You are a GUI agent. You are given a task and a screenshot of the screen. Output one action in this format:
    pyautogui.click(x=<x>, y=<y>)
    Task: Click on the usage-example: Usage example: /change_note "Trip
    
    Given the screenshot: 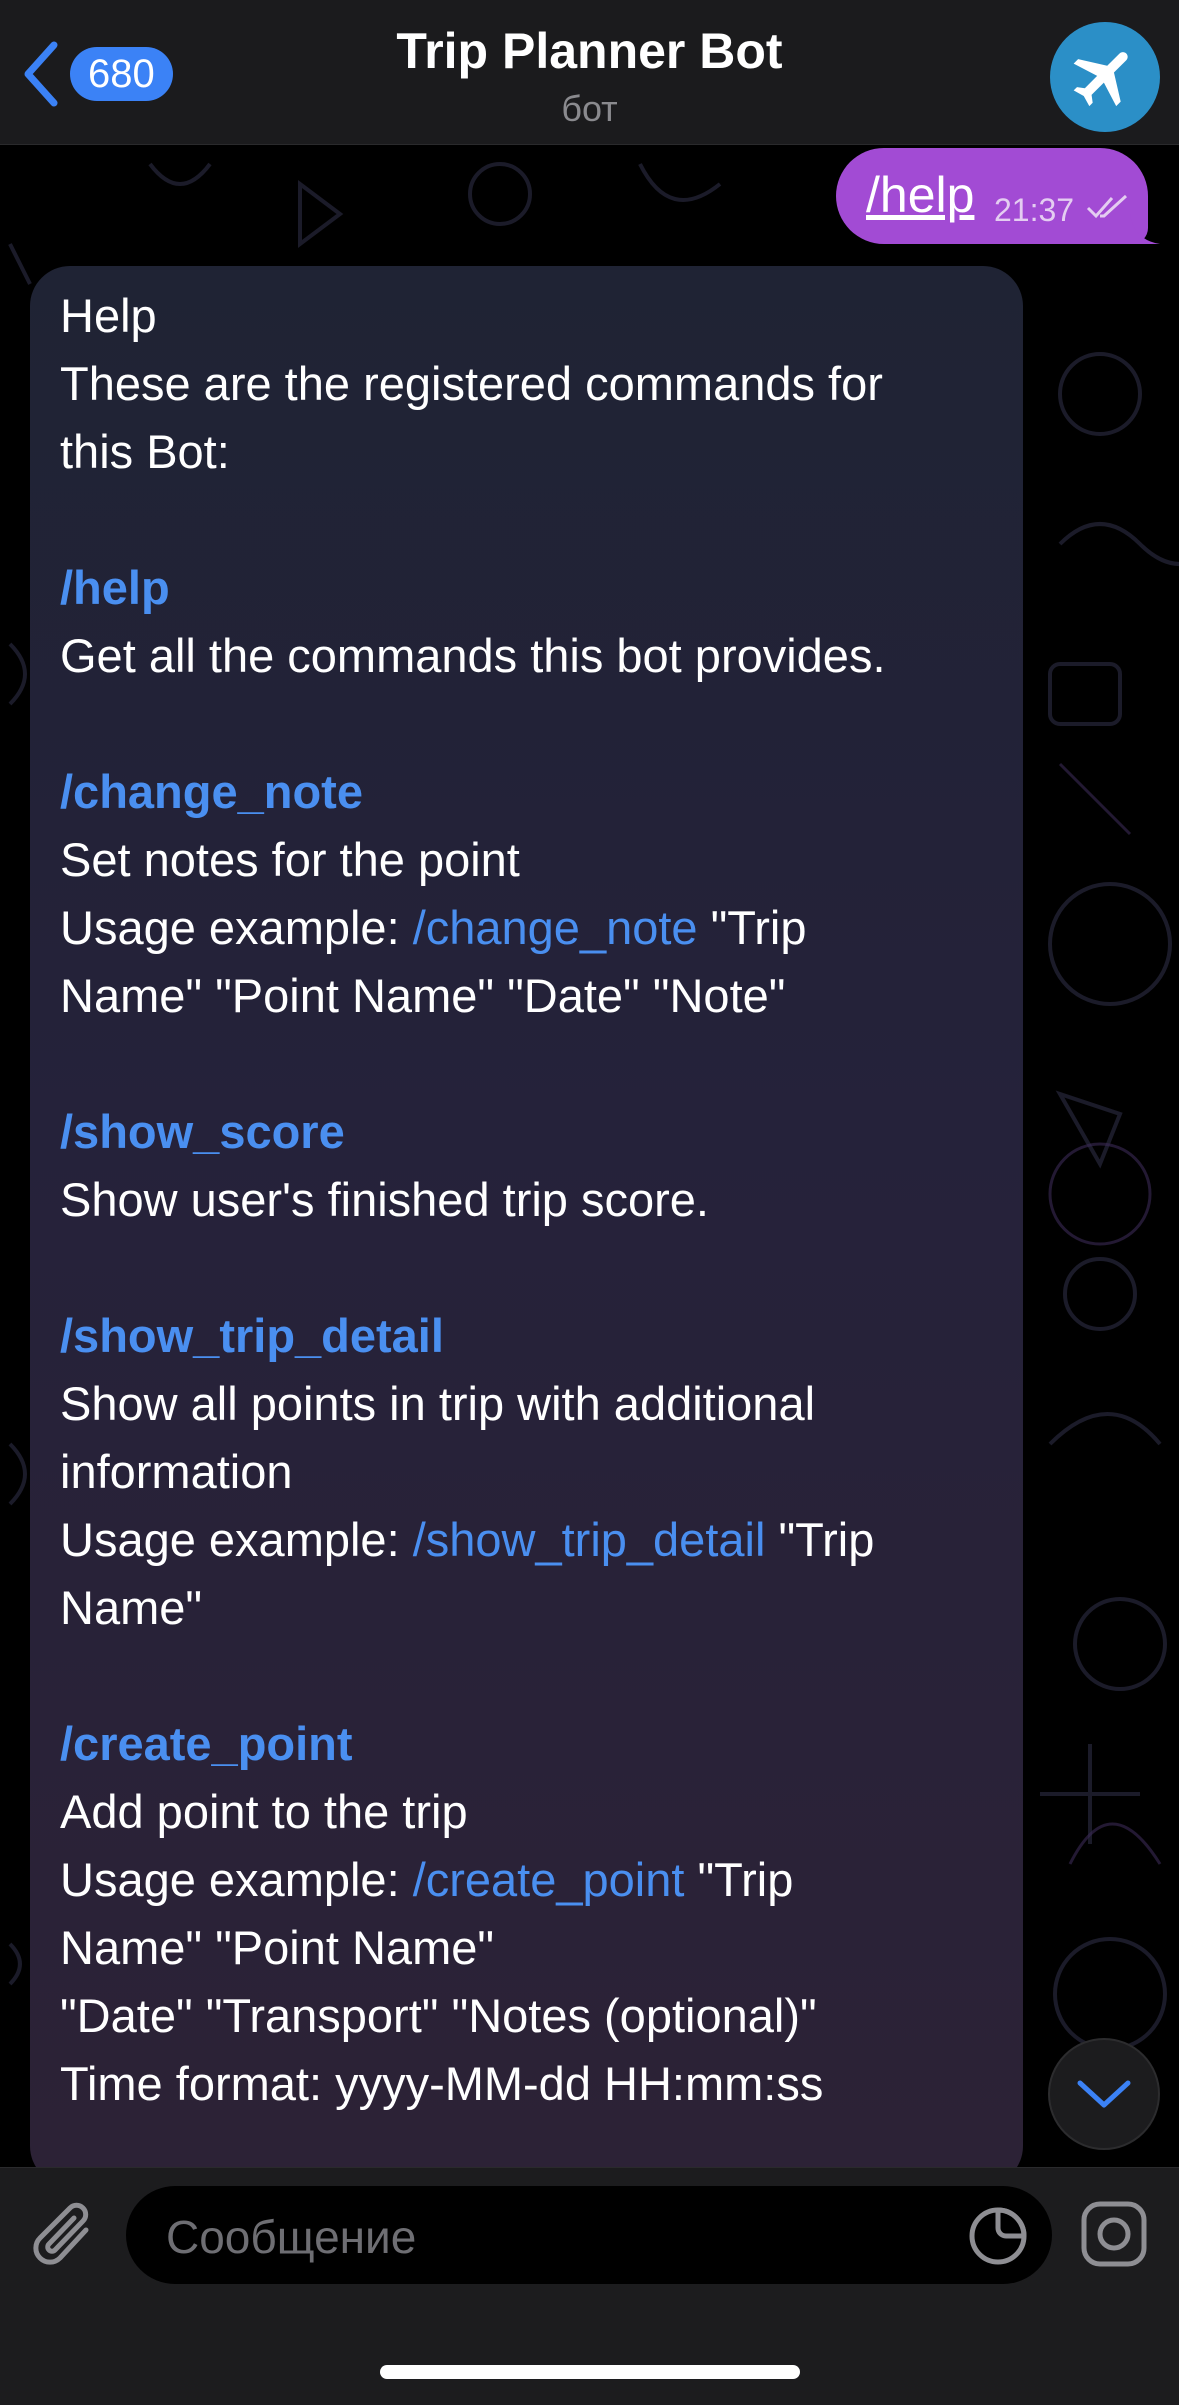 What is the action you would take?
    pyautogui.click(x=526, y=928)
    